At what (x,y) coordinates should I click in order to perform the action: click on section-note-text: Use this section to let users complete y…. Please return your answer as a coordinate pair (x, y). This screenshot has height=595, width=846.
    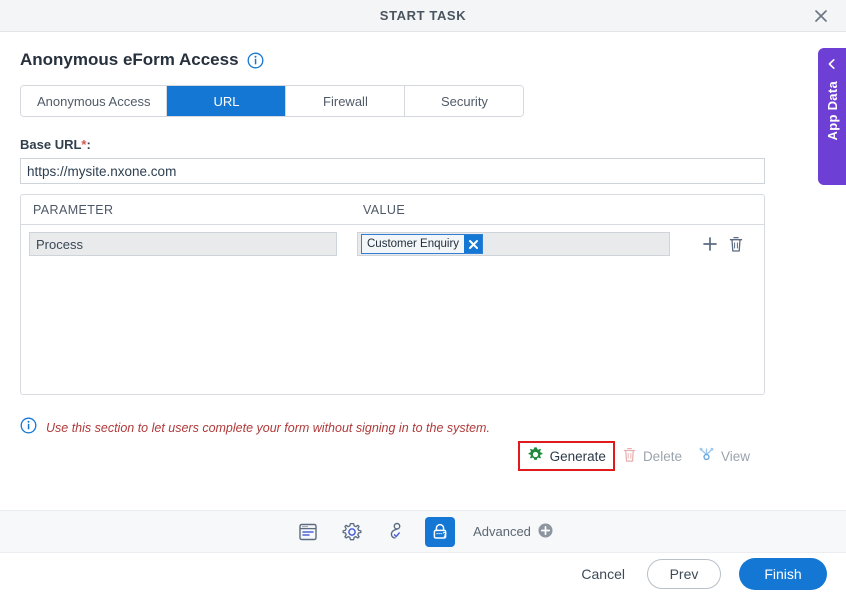
    Looking at the image, I should click on (268, 428).